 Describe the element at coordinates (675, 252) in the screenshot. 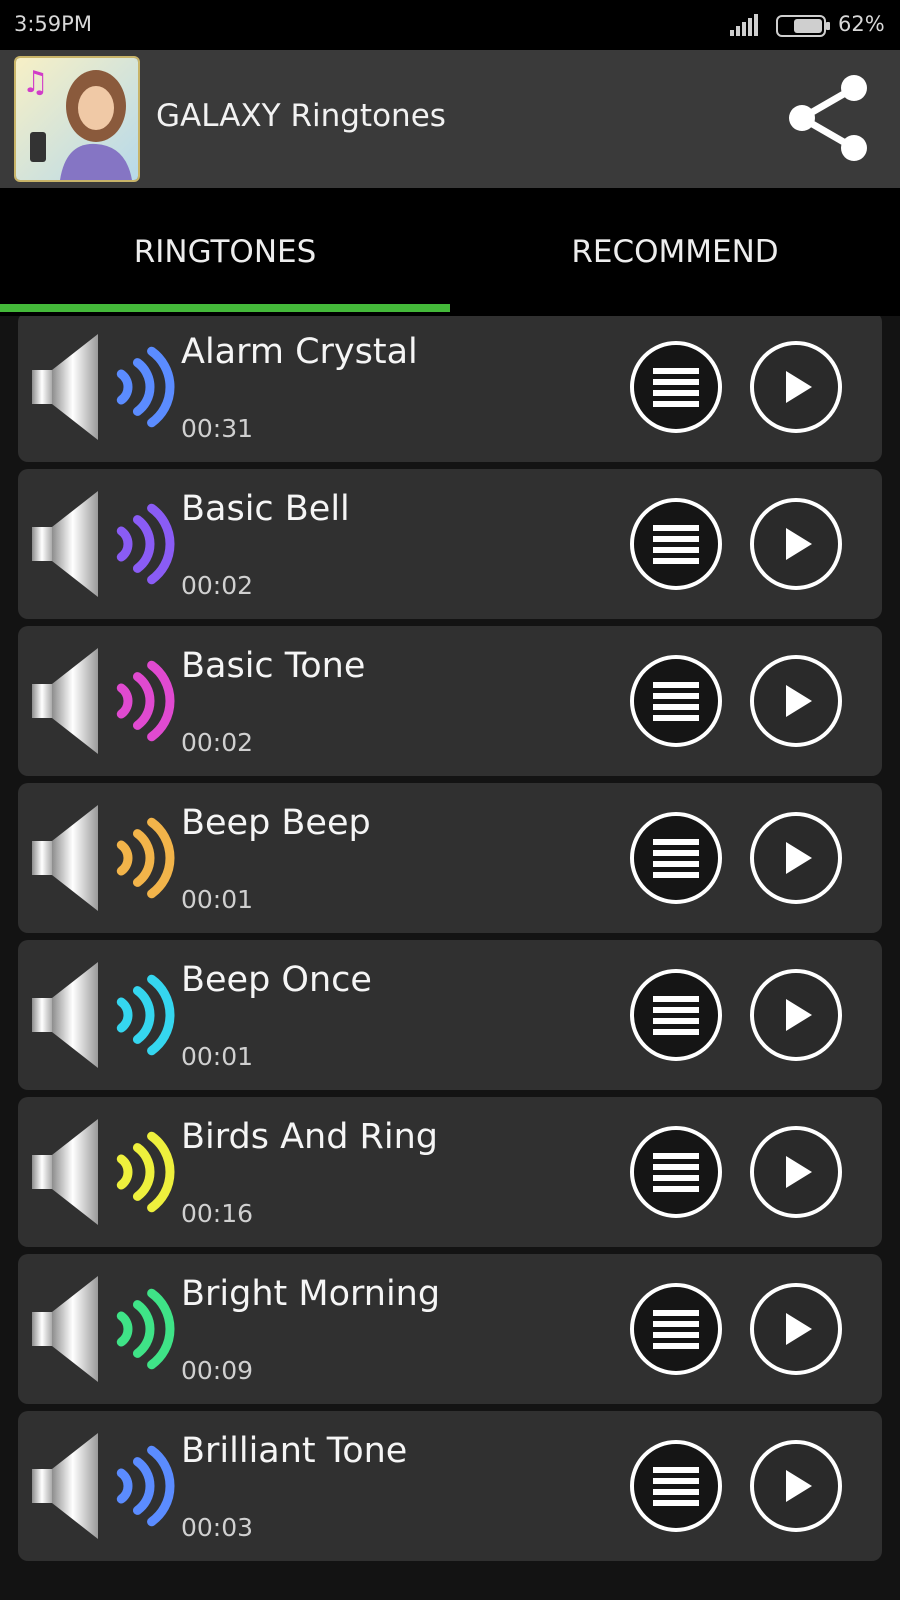

I see `tab-recommend: RECOMMEND` at that location.